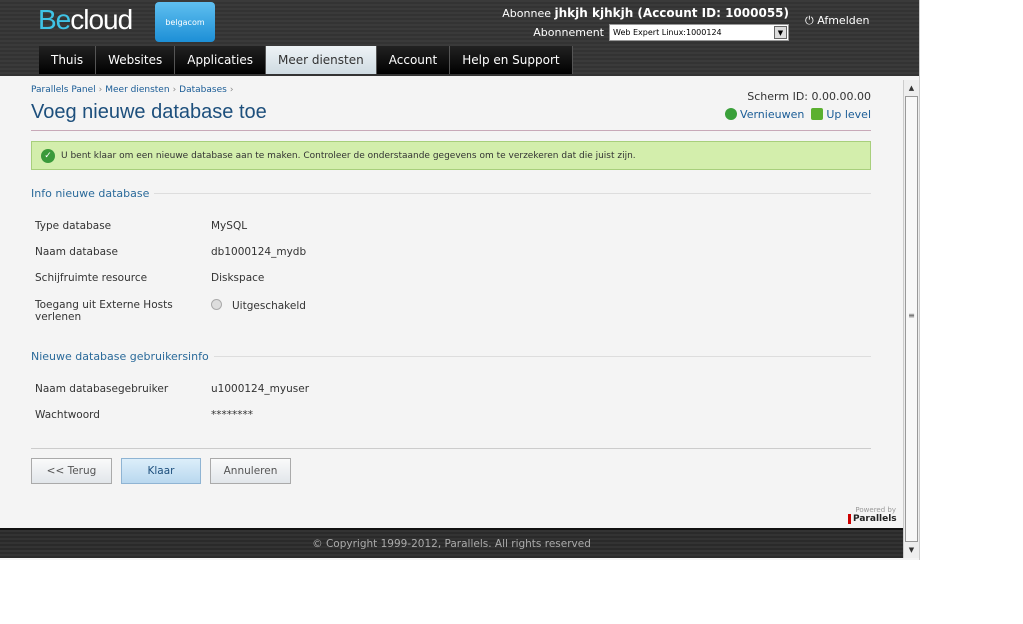 The image size is (1023, 624). What do you see at coordinates (872, 515) in the screenshot?
I see `powered-by-parallels-logo: Powered by Parallels` at bounding box center [872, 515].